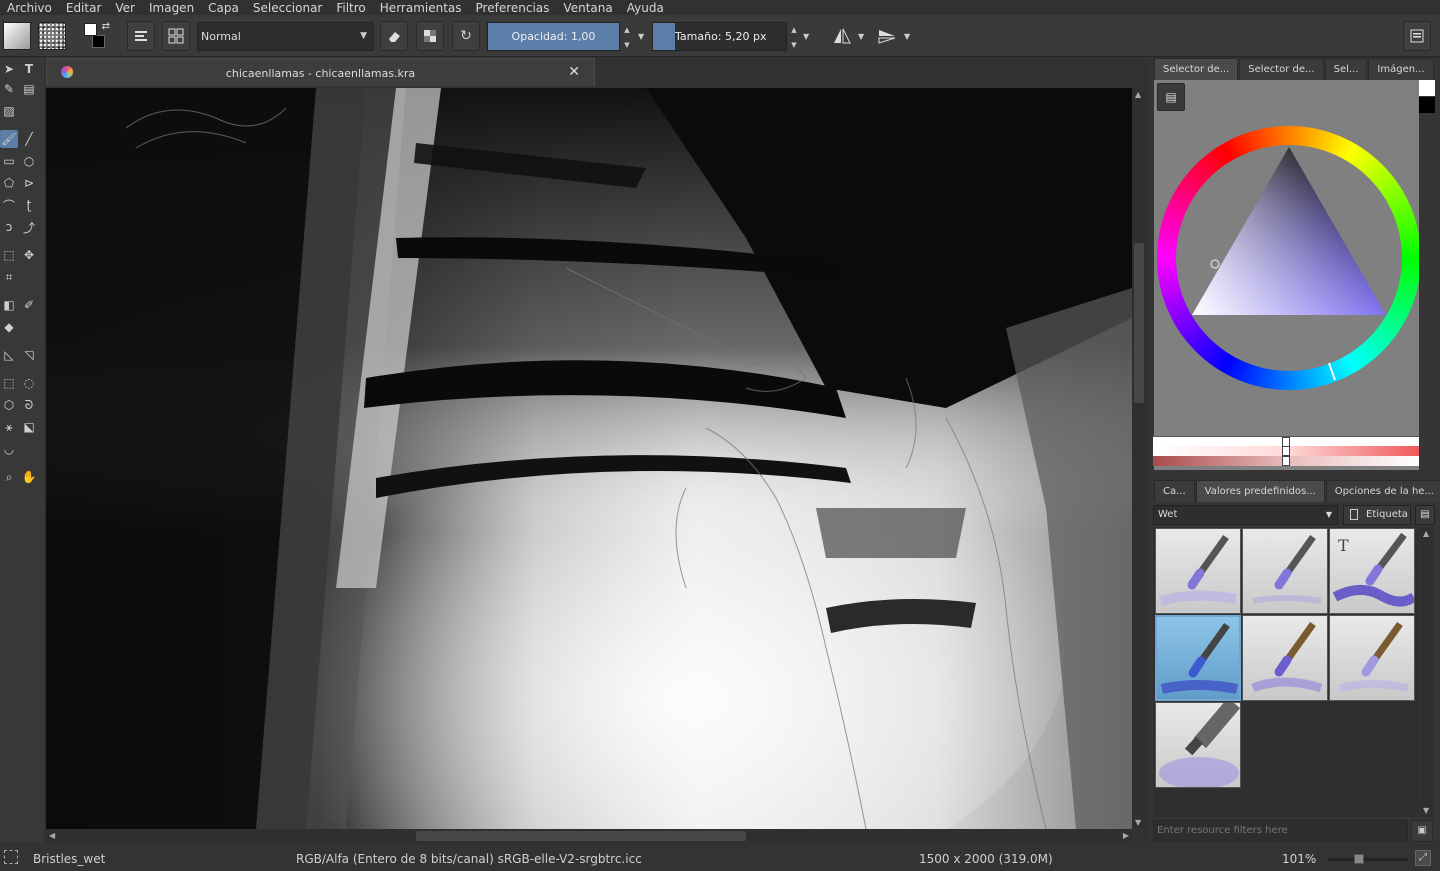  What do you see at coordinates (29, 183) in the screenshot?
I see `polyline-tool-icon: ⊳` at bounding box center [29, 183].